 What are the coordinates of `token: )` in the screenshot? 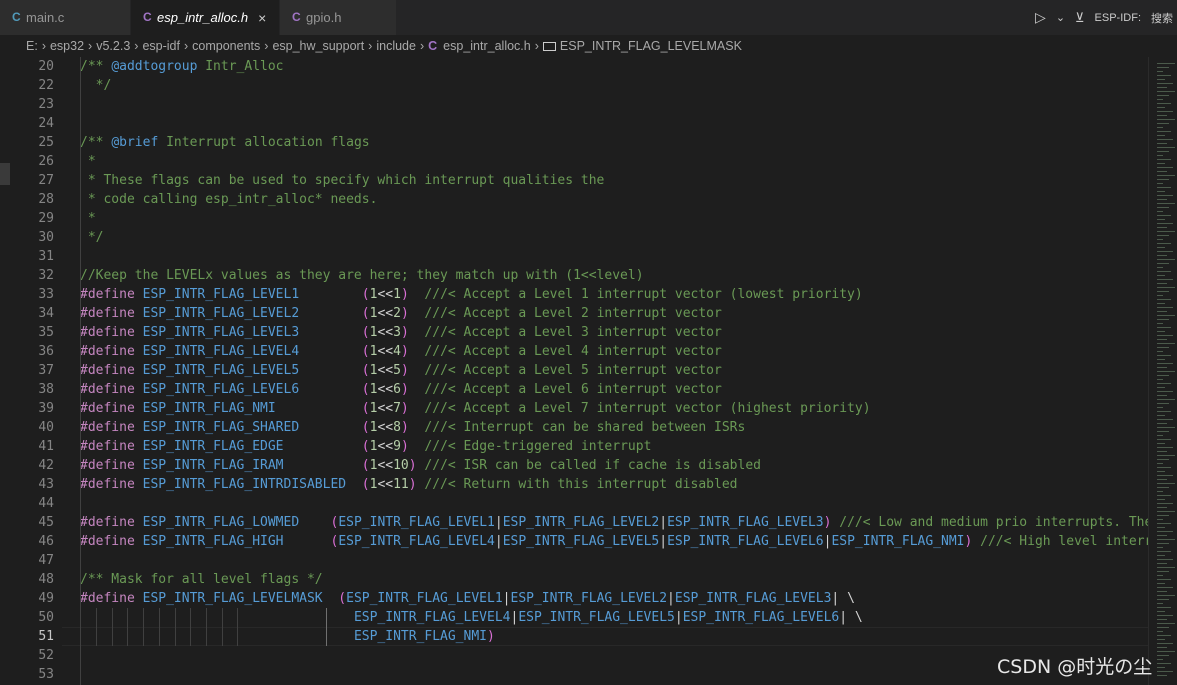 It's located at (412, 484).